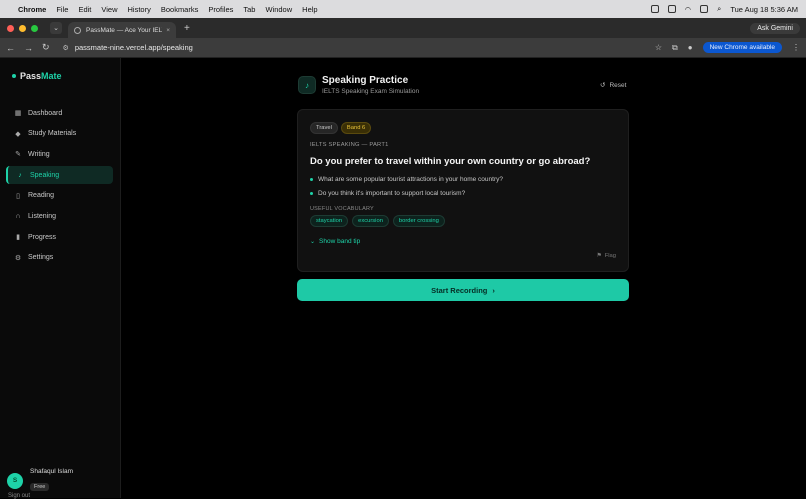  What do you see at coordinates (51, 76) in the screenshot?
I see `brand-mate: Mate` at bounding box center [51, 76].